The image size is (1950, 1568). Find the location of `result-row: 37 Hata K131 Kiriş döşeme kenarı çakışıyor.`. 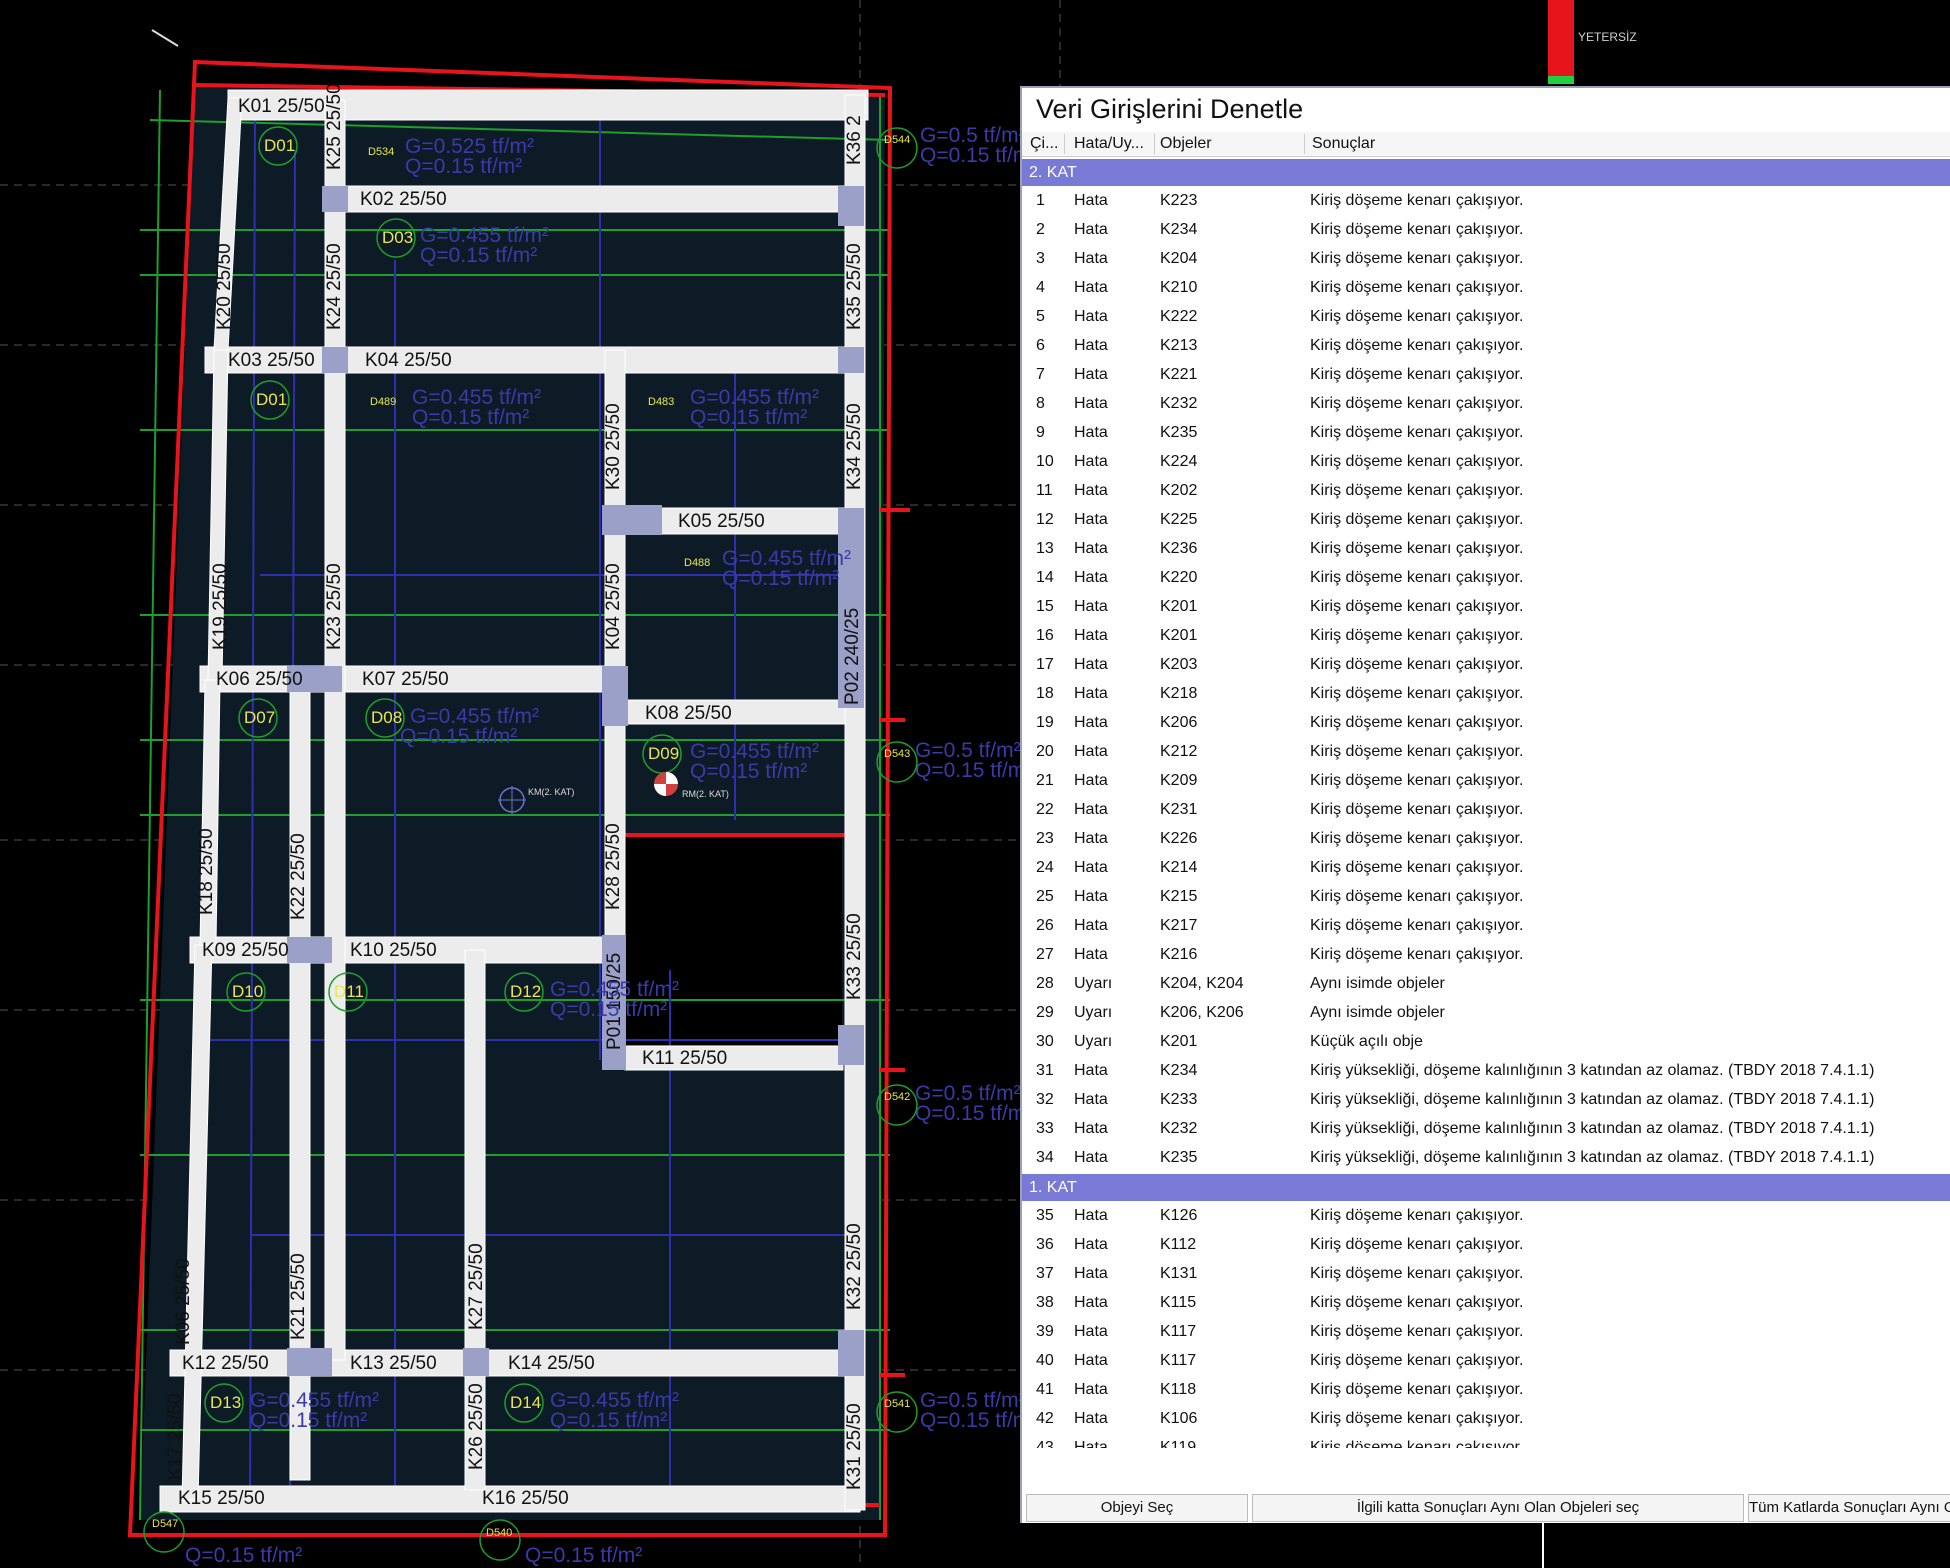

result-row: 37 Hata K131 Kiriş döşeme kenarı çakışıyor. is located at coordinates (1486, 1274).